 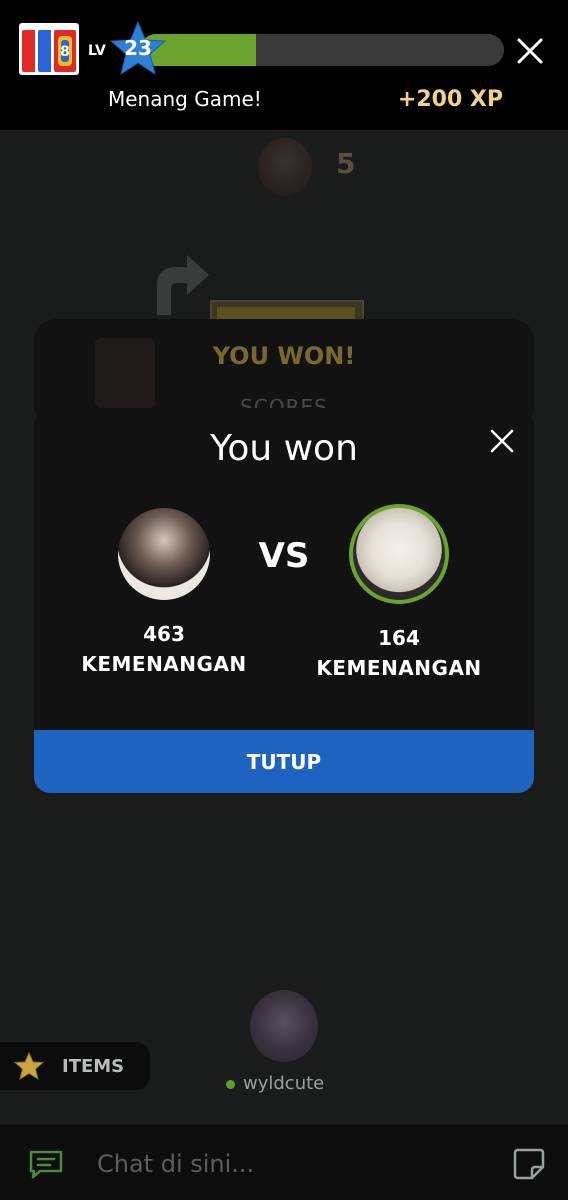 What do you see at coordinates (530, 51) in the screenshot?
I see `close-icon` at bounding box center [530, 51].